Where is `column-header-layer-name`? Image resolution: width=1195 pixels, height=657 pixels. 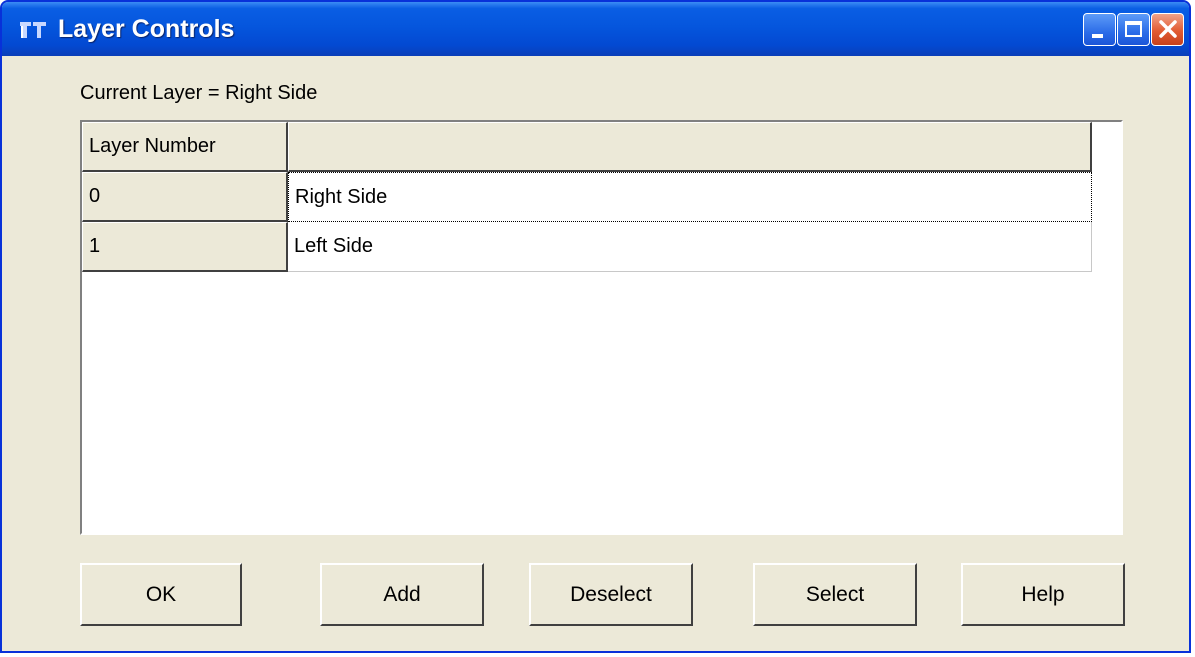 column-header-layer-name is located at coordinates (690, 147).